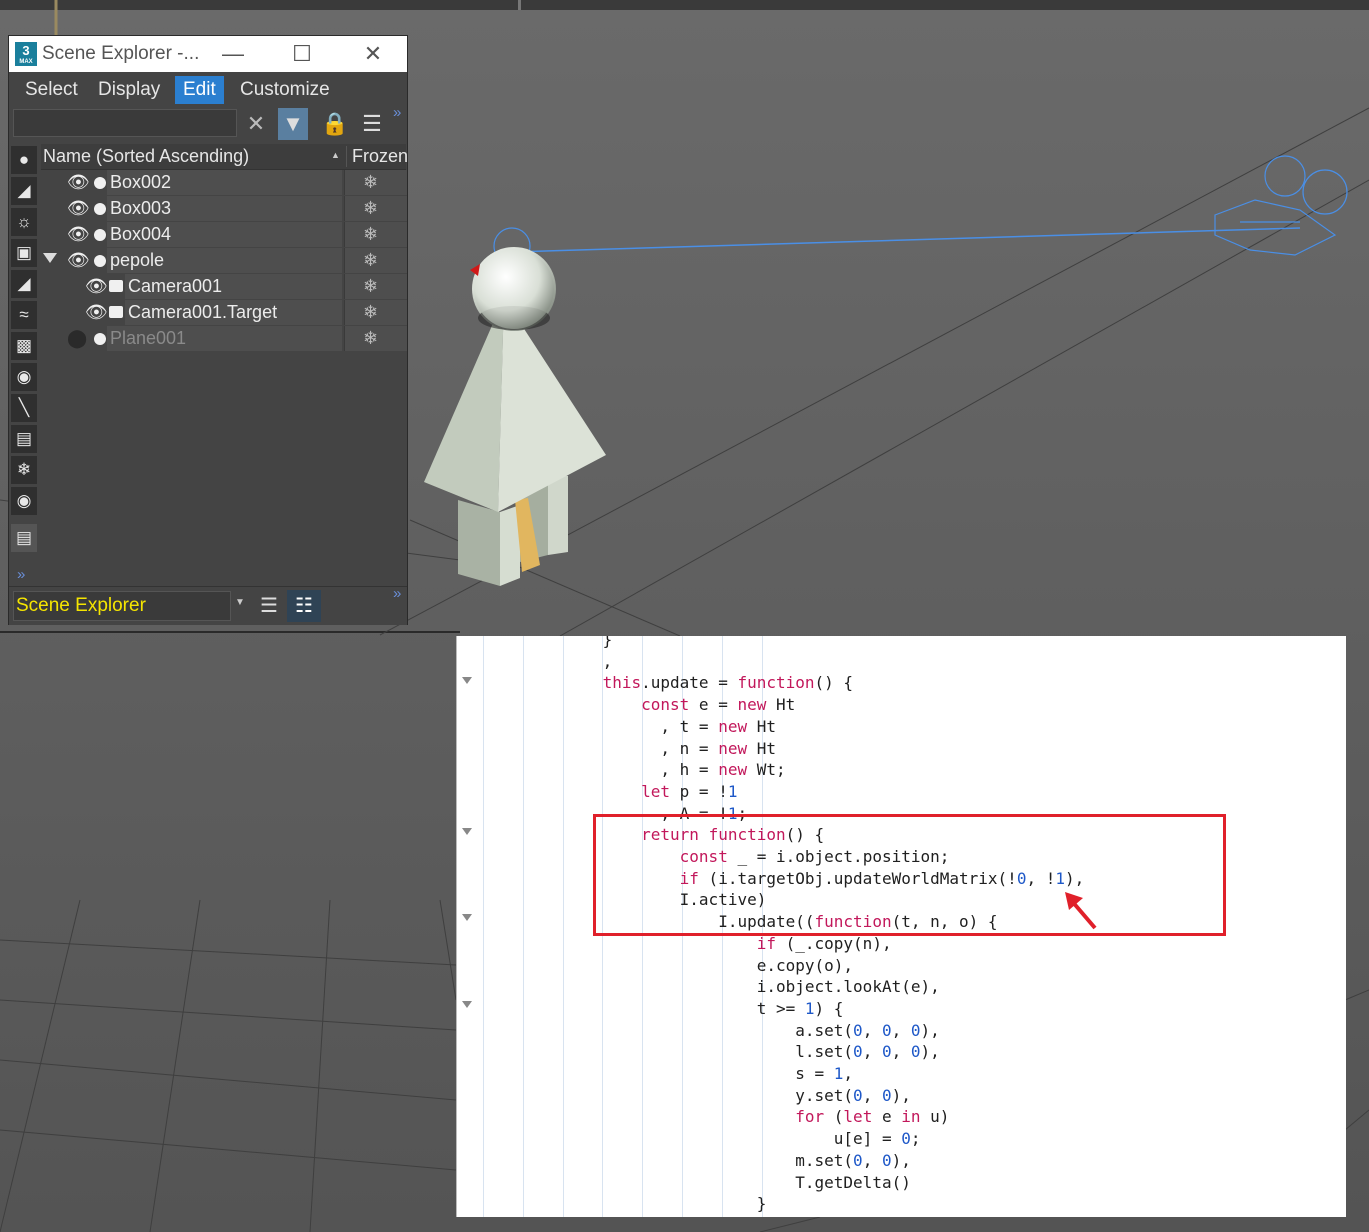 The width and height of the screenshot is (1369, 1232). Describe the element at coordinates (224, 286) in the screenshot. I see `tree-row: 👁 Camera001 ❄` at that location.